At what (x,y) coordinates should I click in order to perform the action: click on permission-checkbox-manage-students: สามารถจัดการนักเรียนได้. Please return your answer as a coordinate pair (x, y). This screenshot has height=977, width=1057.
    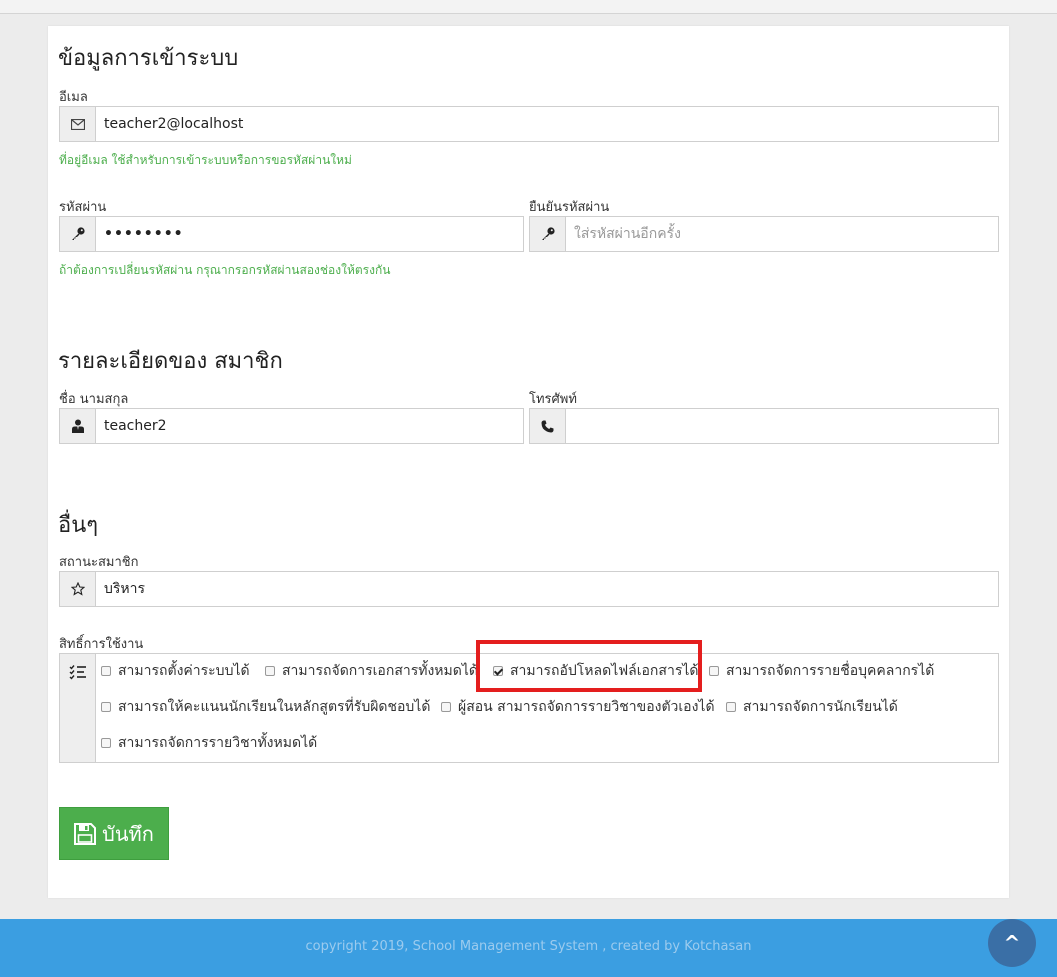
    Looking at the image, I should click on (812, 707).